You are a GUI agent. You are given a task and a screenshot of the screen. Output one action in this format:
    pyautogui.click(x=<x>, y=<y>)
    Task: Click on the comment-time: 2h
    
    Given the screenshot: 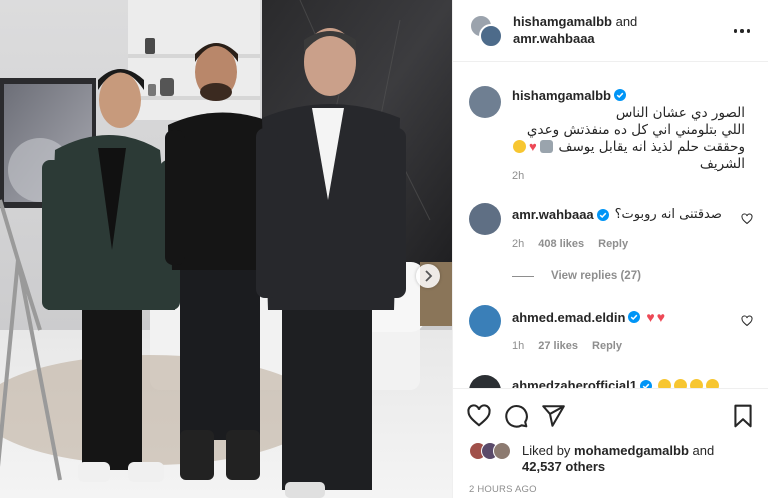 What is the action you would take?
    pyautogui.click(x=518, y=244)
    